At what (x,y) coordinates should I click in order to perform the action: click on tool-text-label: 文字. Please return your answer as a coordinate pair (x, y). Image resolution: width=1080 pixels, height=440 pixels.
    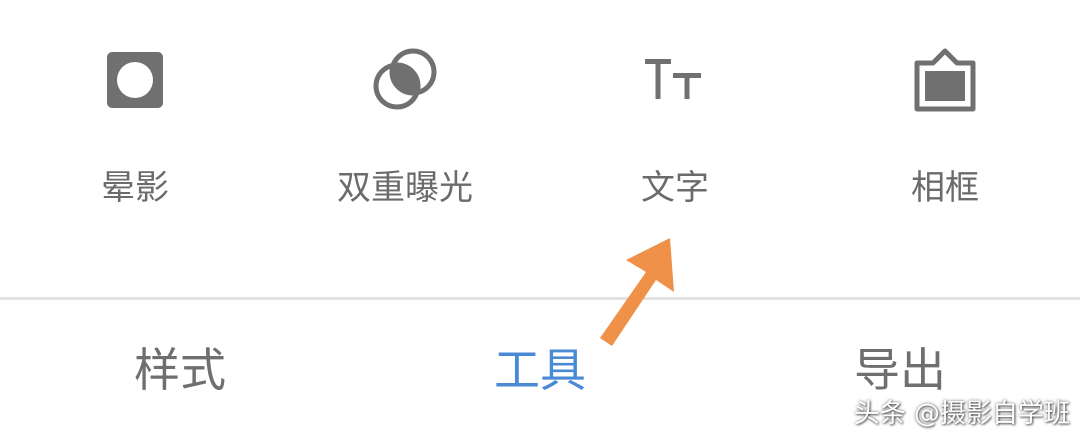
    Looking at the image, I should click on (675, 188).